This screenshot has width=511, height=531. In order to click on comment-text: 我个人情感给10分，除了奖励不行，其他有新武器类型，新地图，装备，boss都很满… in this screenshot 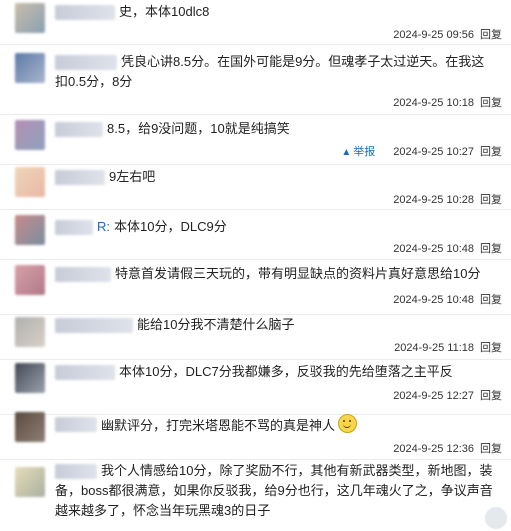, I will do `click(276, 491)`.